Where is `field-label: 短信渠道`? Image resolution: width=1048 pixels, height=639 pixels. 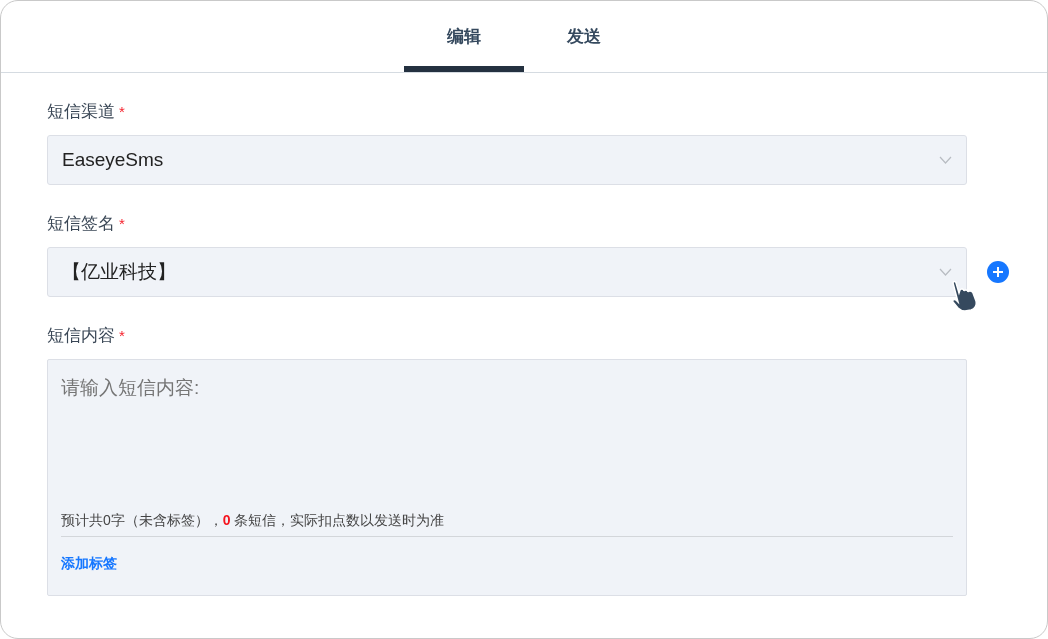
field-label: 短信渠道 is located at coordinates (81, 111).